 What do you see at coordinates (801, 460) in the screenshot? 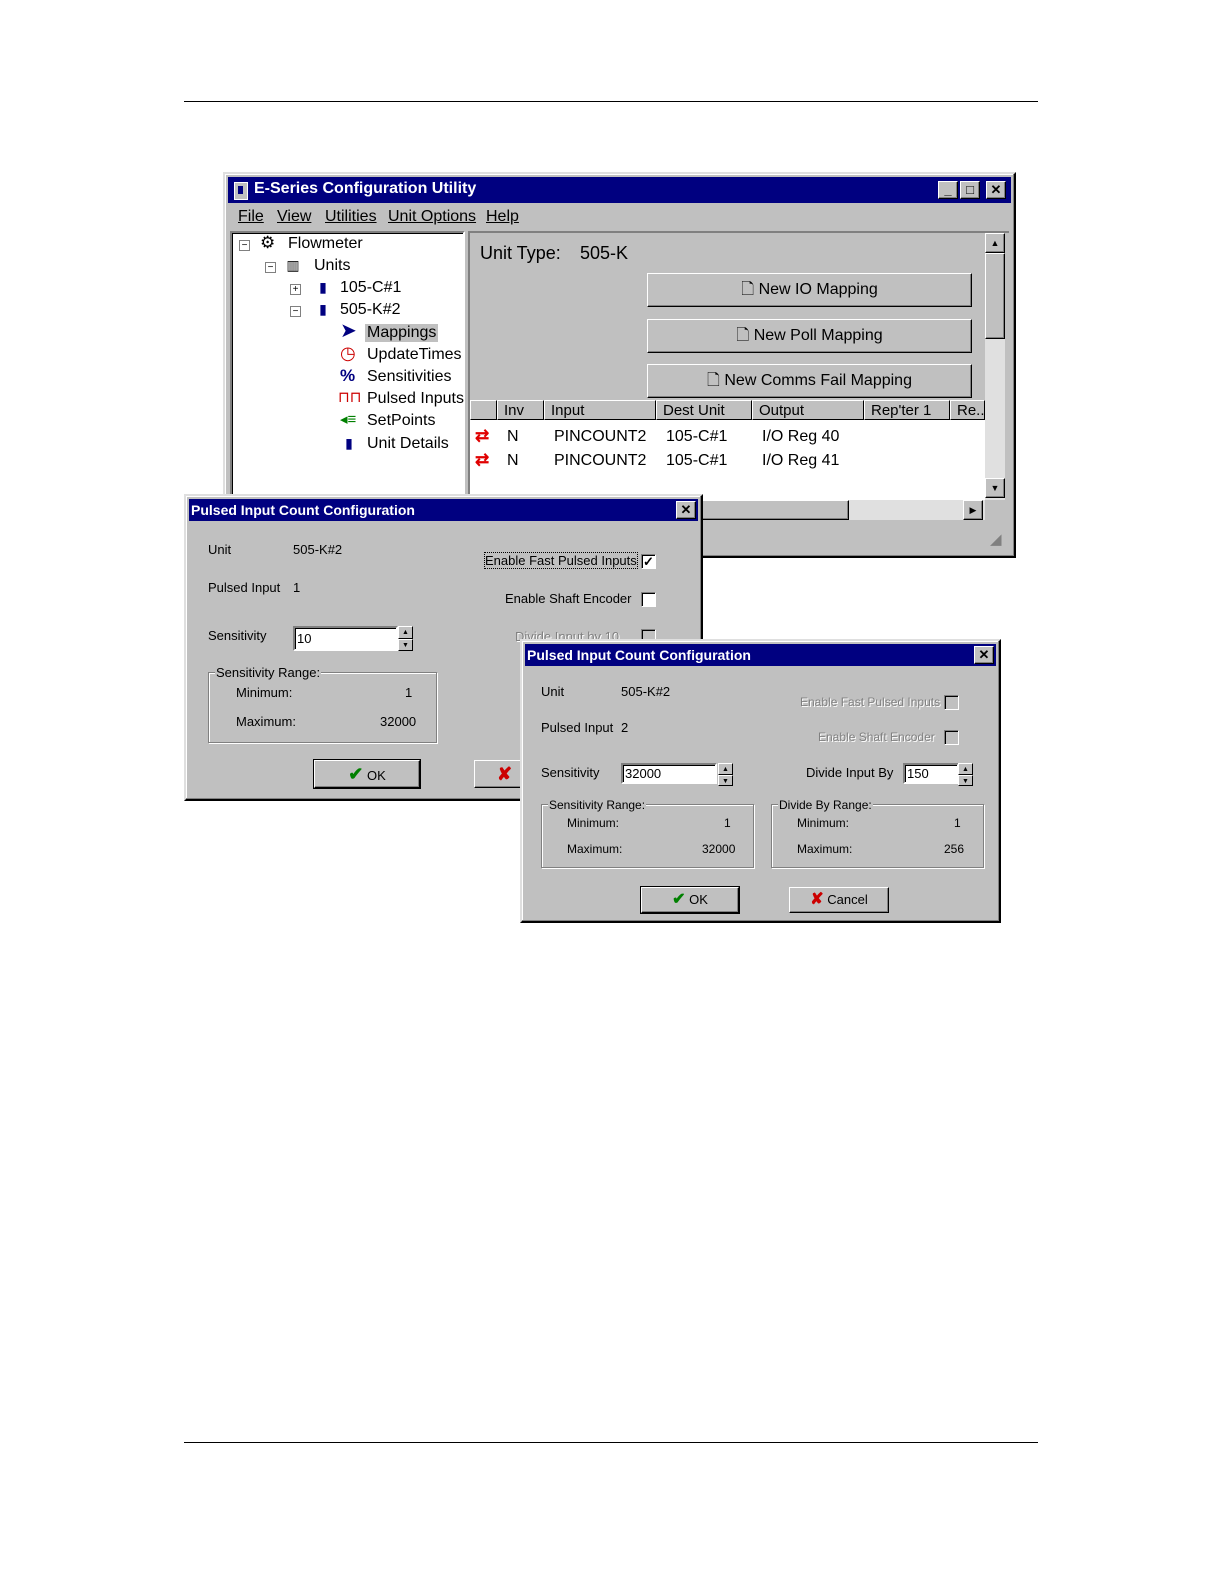
I see `row-output: I/O Reg 41` at bounding box center [801, 460].